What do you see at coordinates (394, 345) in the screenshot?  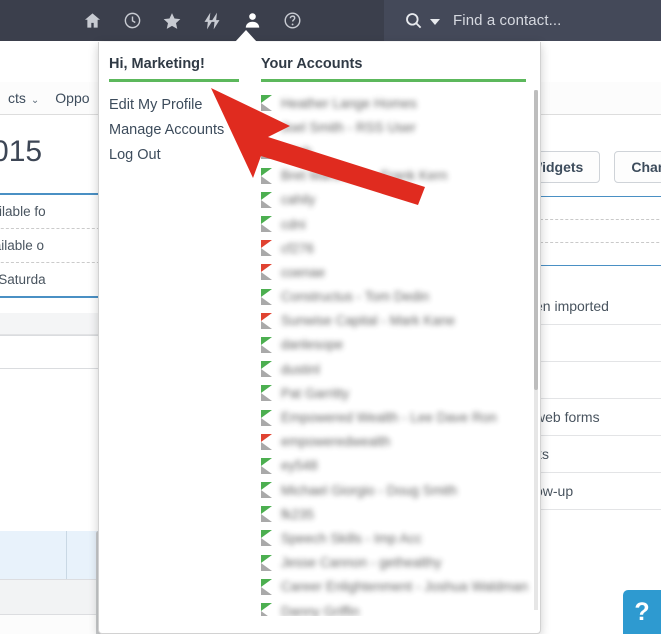 I see `account-list-item: danlesope` at bounding box center [394, 345].